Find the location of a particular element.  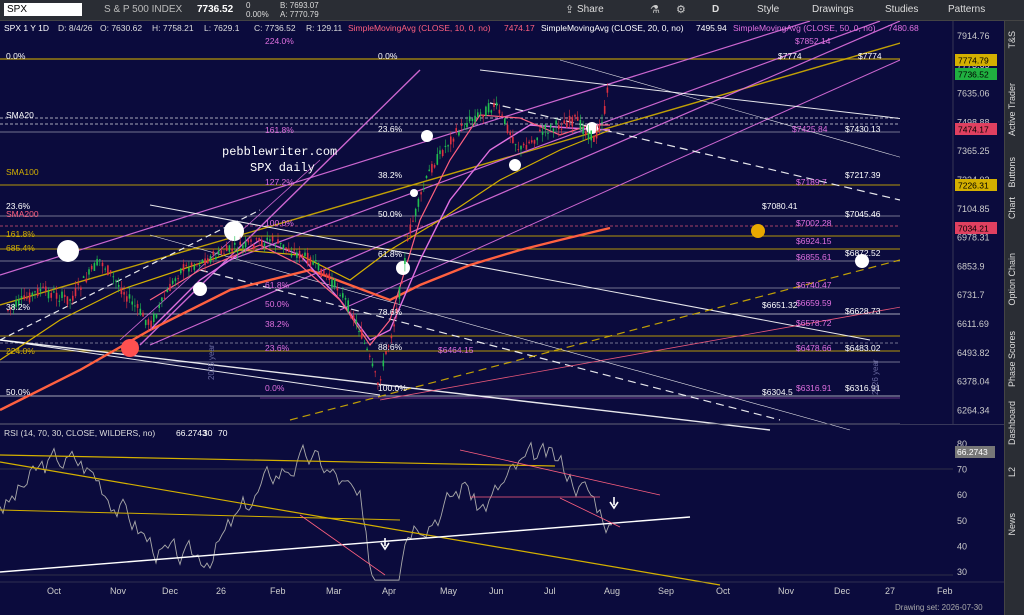

timeframe-button: D is located at coordinates (715, 9).